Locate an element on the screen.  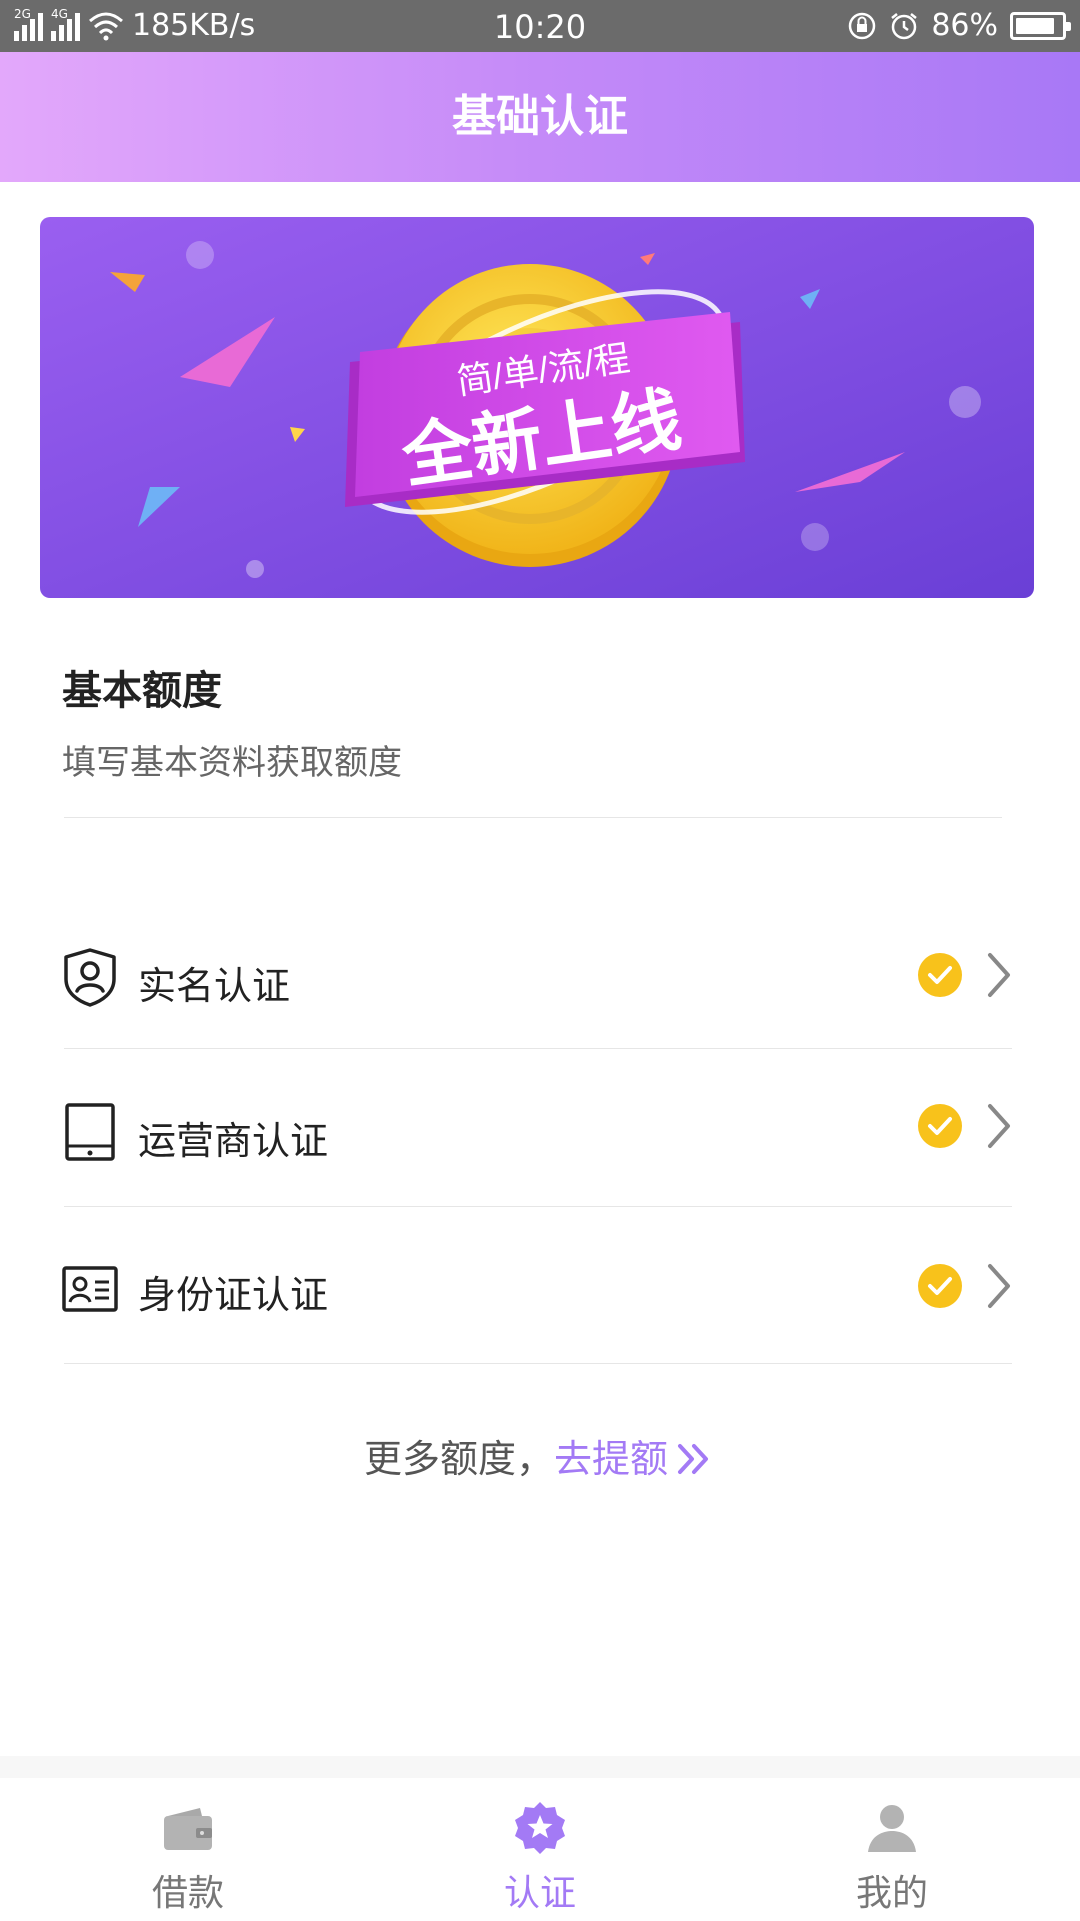
tab-bar: 借款 认证 我的 is located at coordinates (540, 1849).